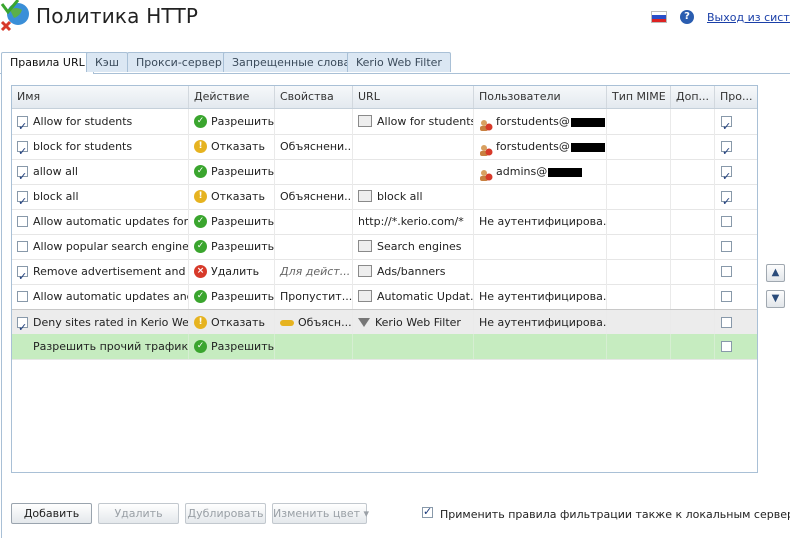 The height and width of the screenshot is (538, 790). Describe the element at coordinates (427, 511) in the screenshot. I see `apply-local-servers-checkbox` at that location.